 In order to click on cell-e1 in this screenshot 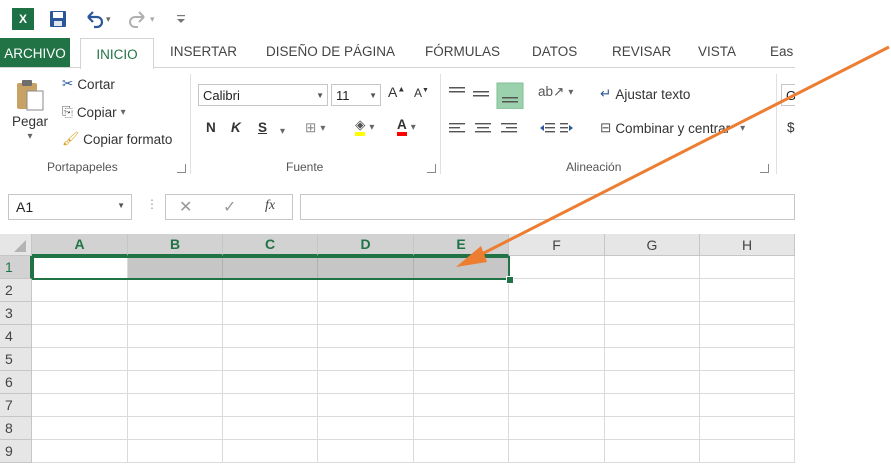, I will do `click(461, 267)`.